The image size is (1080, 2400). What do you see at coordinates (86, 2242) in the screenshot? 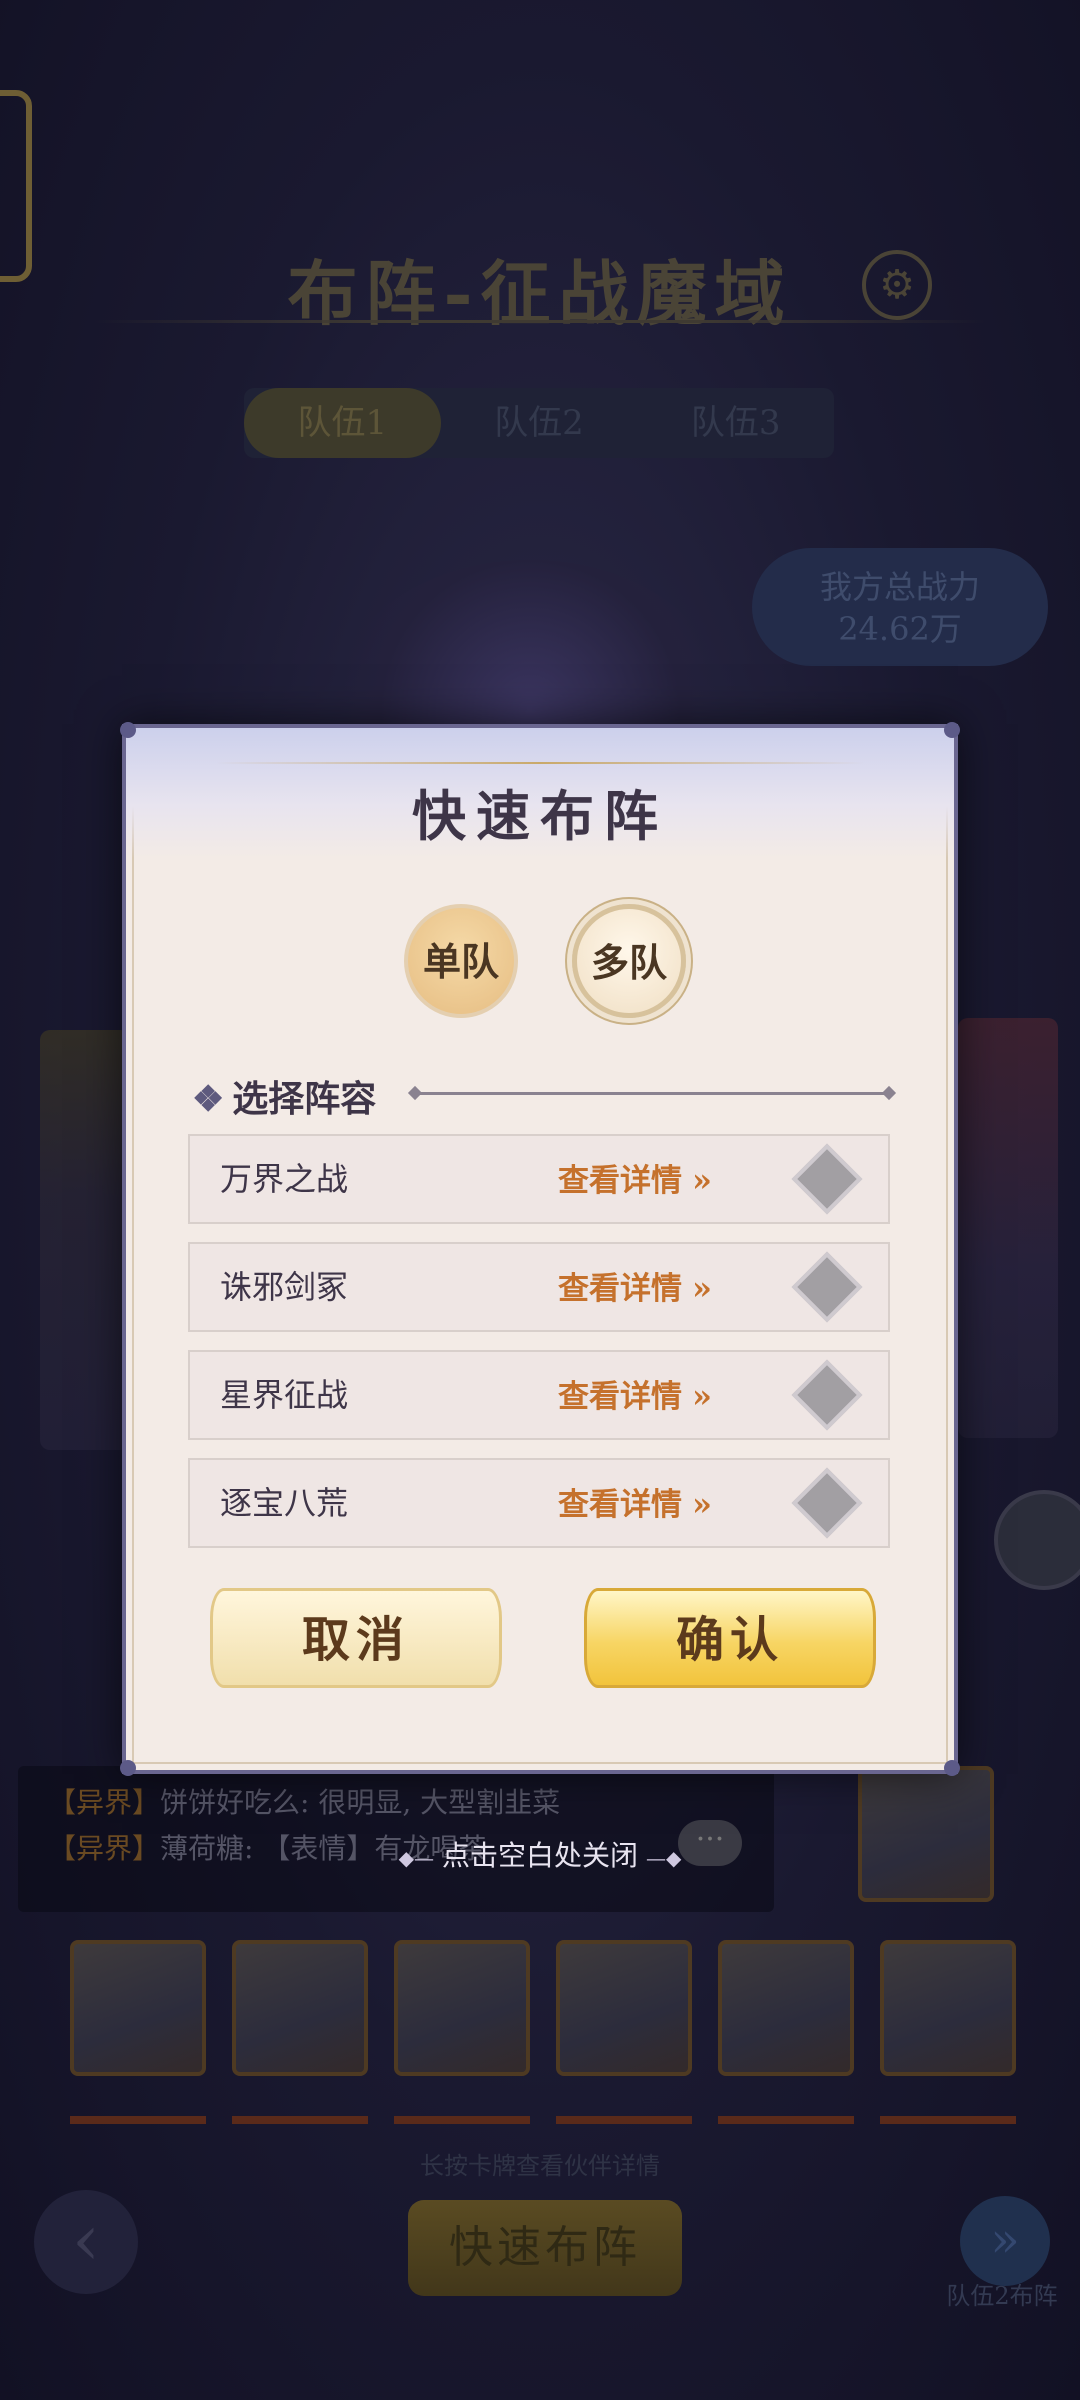
I see `back-arrow-icon: ‹` at bounding box center [86, 2242].